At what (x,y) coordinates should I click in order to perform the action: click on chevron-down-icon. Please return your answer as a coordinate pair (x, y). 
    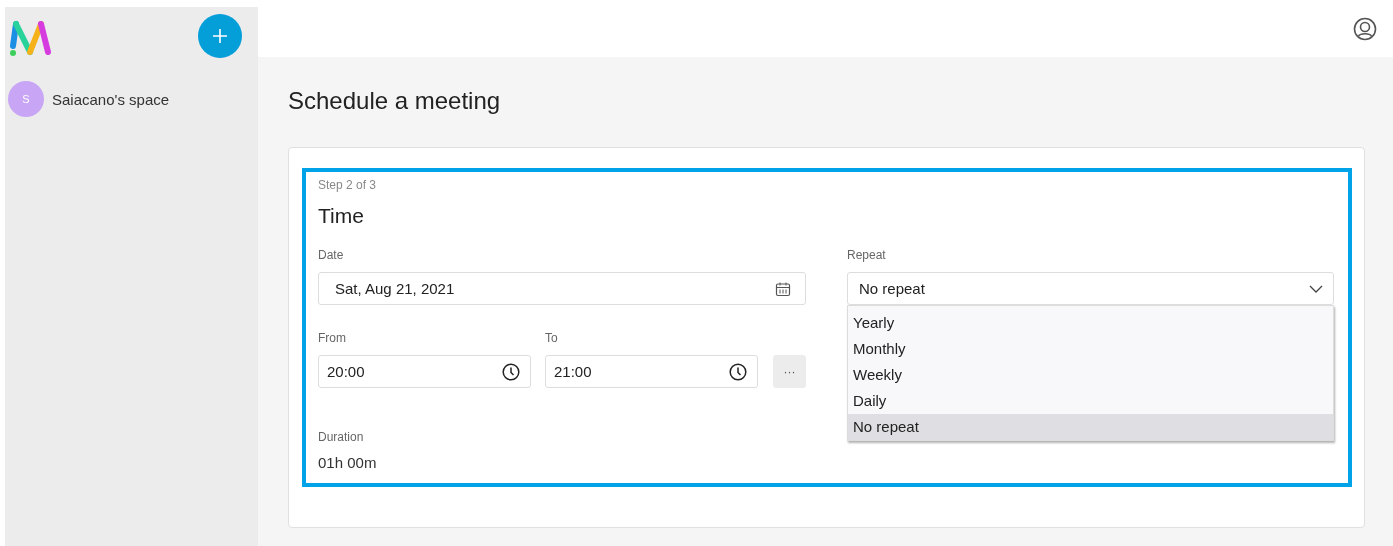
    Looking at the image, I should click on (1316, 288).